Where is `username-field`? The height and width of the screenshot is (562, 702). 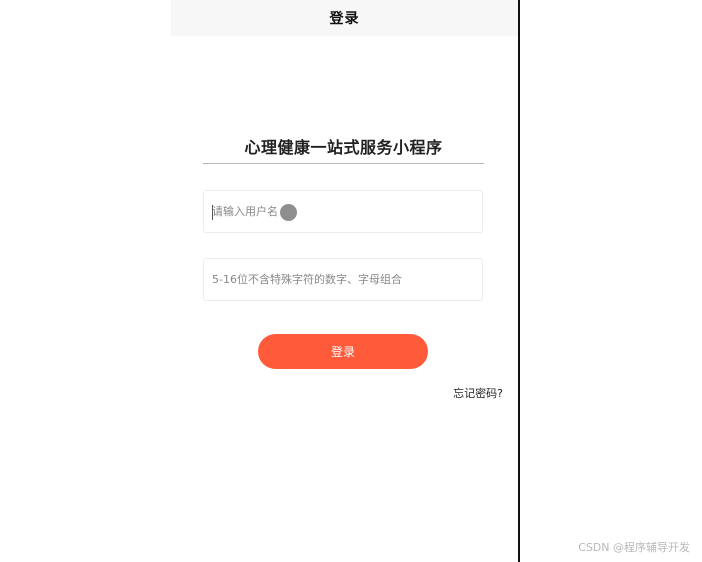
username-field is located at coordinates (343, 211).